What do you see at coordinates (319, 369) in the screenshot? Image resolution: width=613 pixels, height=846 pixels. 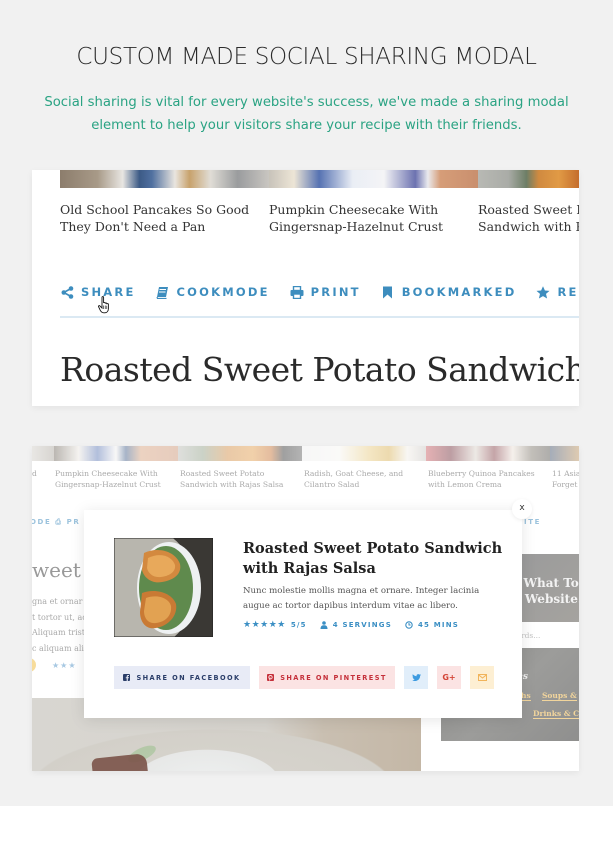 I see `recipe-title: Roasted Sweet Potato Sandwich w` at bounding box center [319, 369].